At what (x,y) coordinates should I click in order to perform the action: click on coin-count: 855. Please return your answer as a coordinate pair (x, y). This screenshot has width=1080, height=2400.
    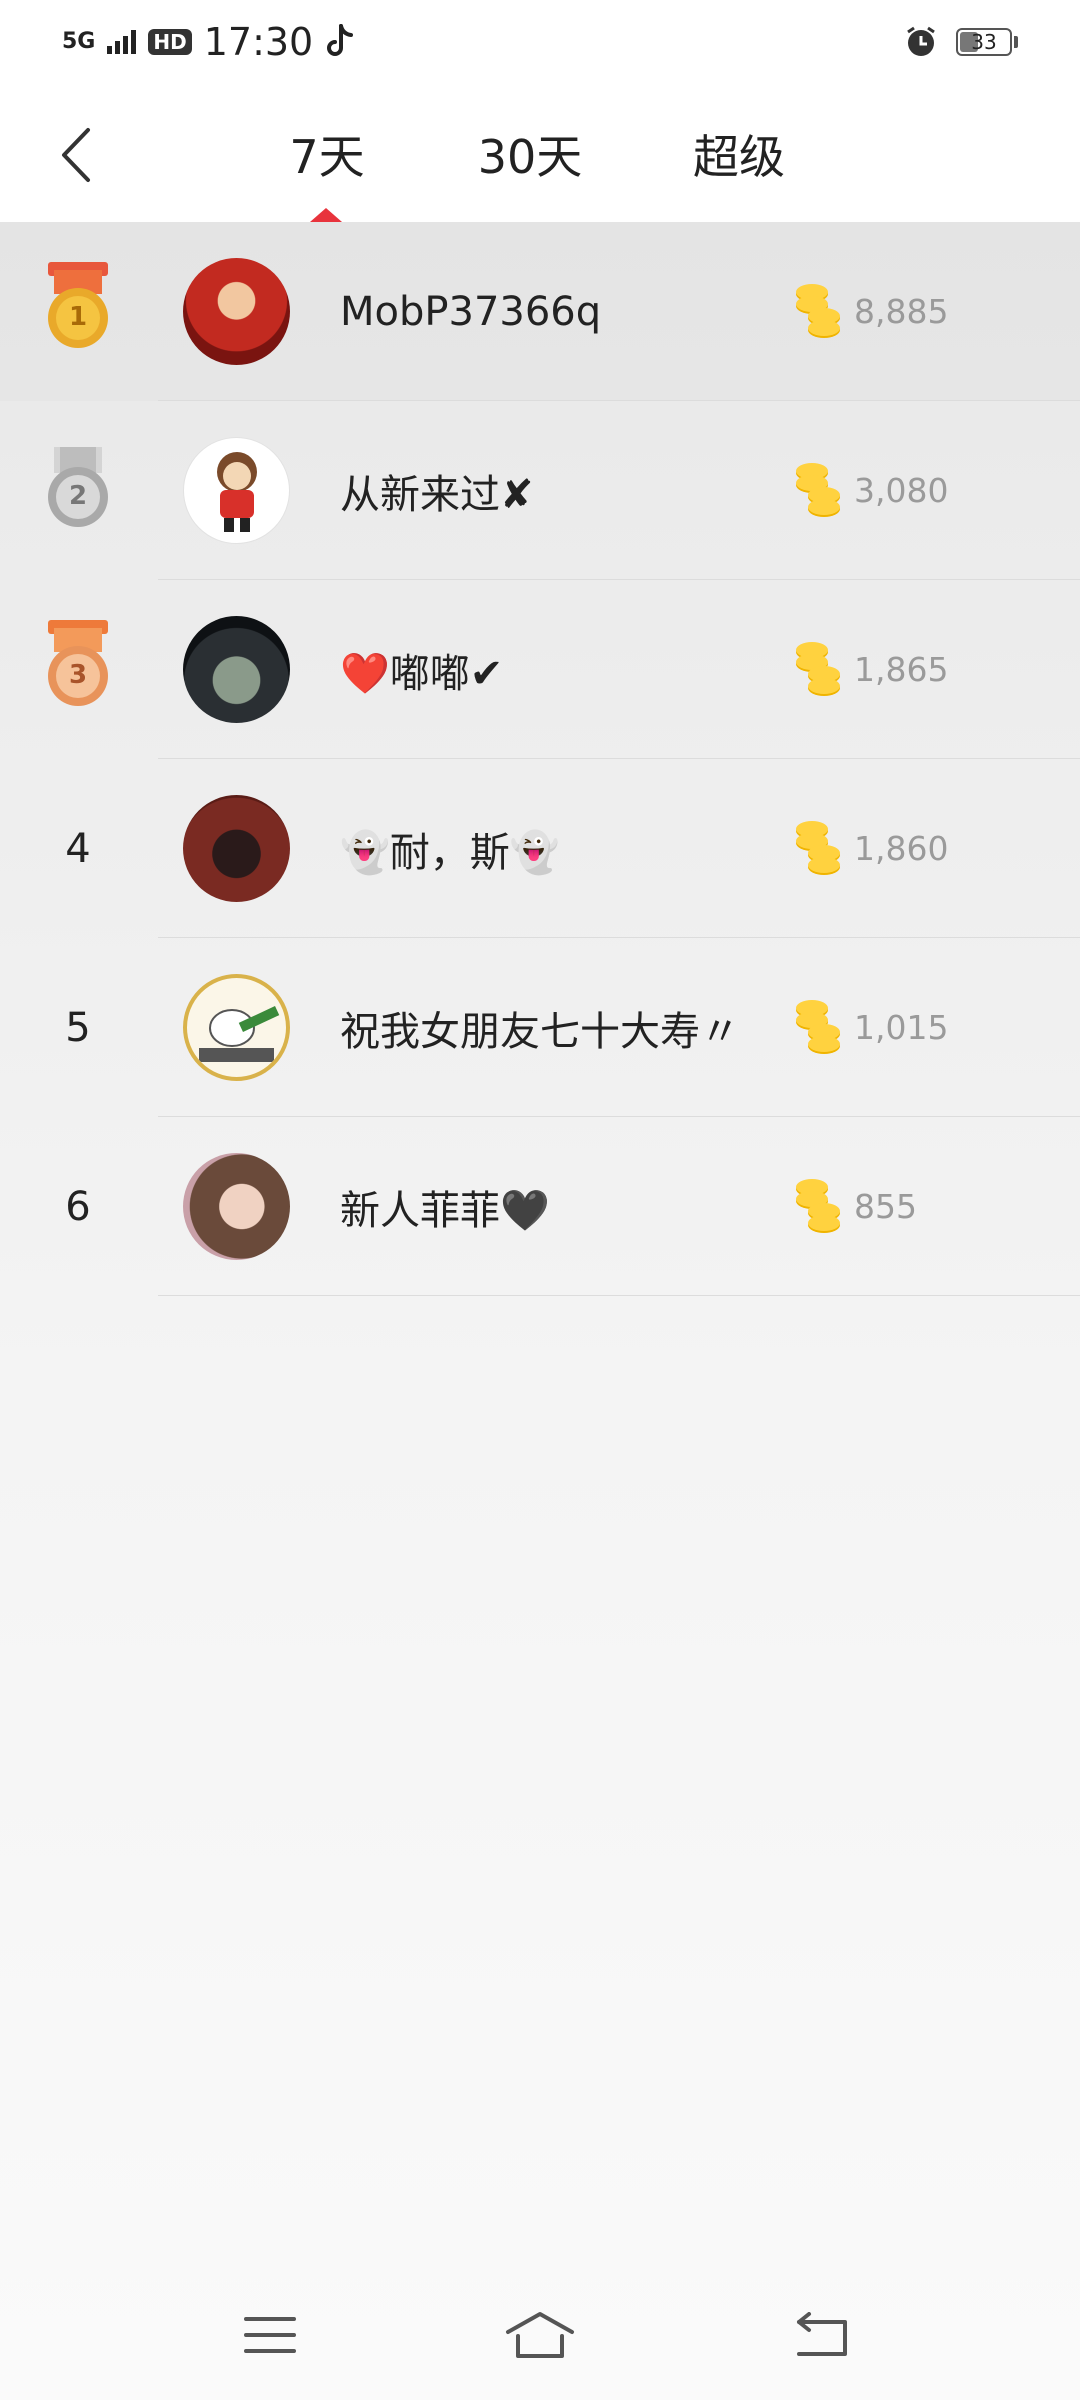
    Looking at the image, I should click on (885, 1206).